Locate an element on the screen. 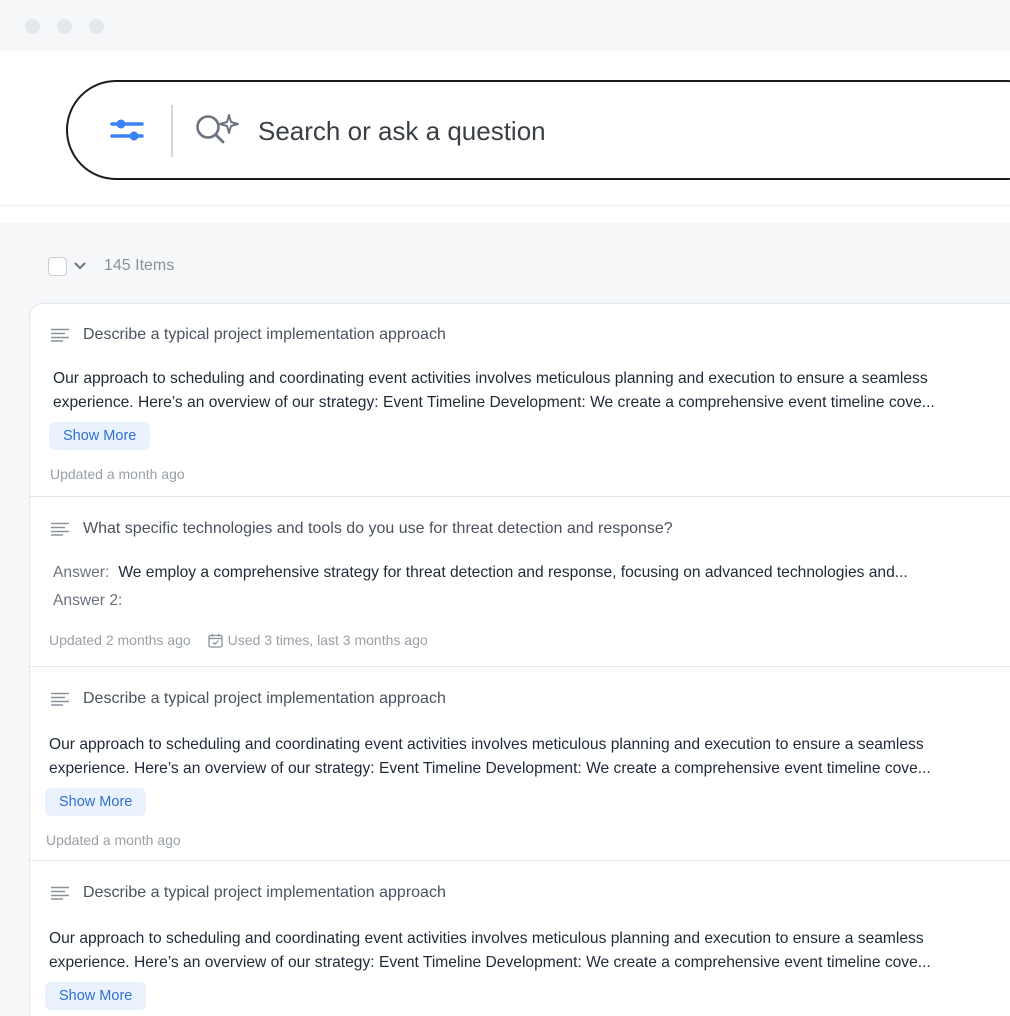  chevron-down-icon is located at coordinates (80, 266).